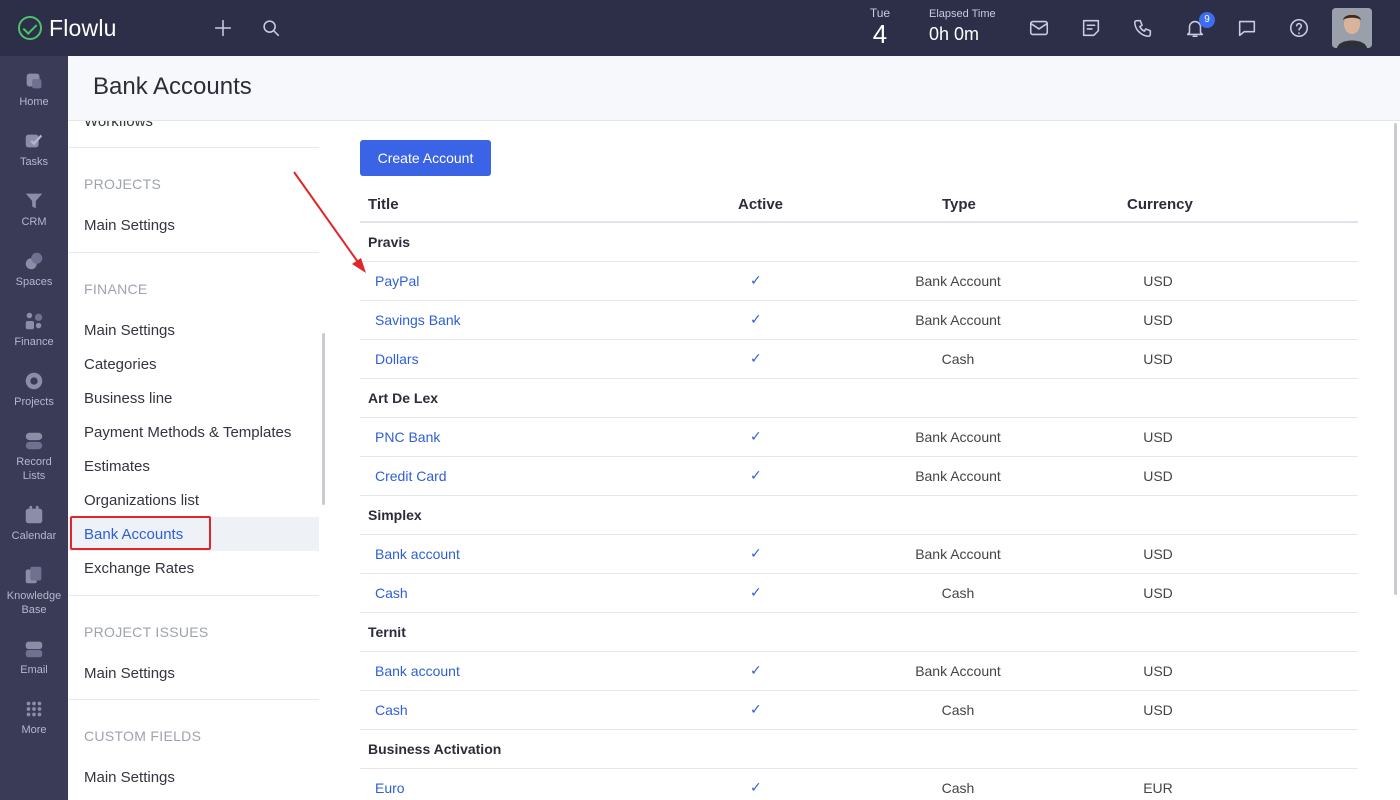 The width and height of the screenshot is (1400, 800). I want to click on nav-label: Record Lists, so click(34, 469).